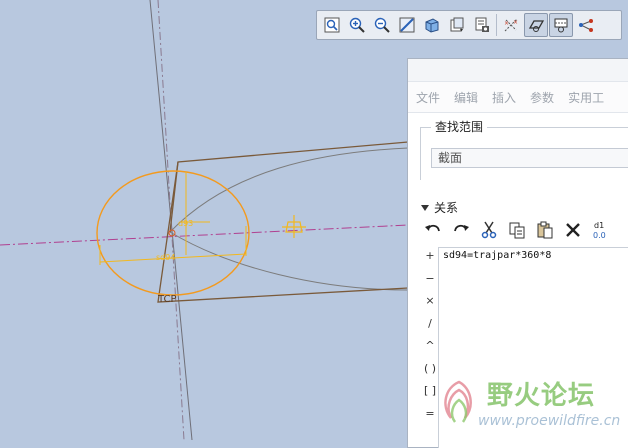  Describe the element at coordinates (536, 25) in the screenshot. I see `plane-display-icon` at that location.